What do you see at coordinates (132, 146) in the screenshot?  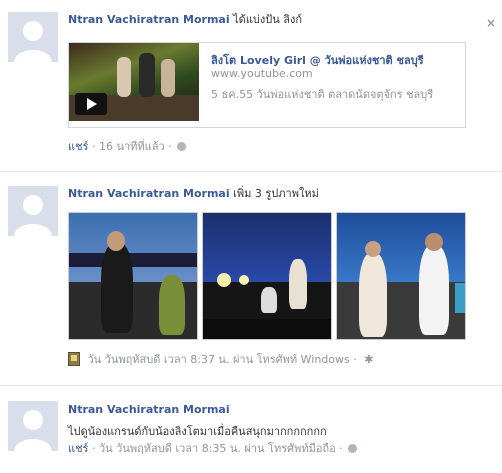 I see `timestamp: 16 นาทีที่แล้ว` at bounding box center [132, 146].